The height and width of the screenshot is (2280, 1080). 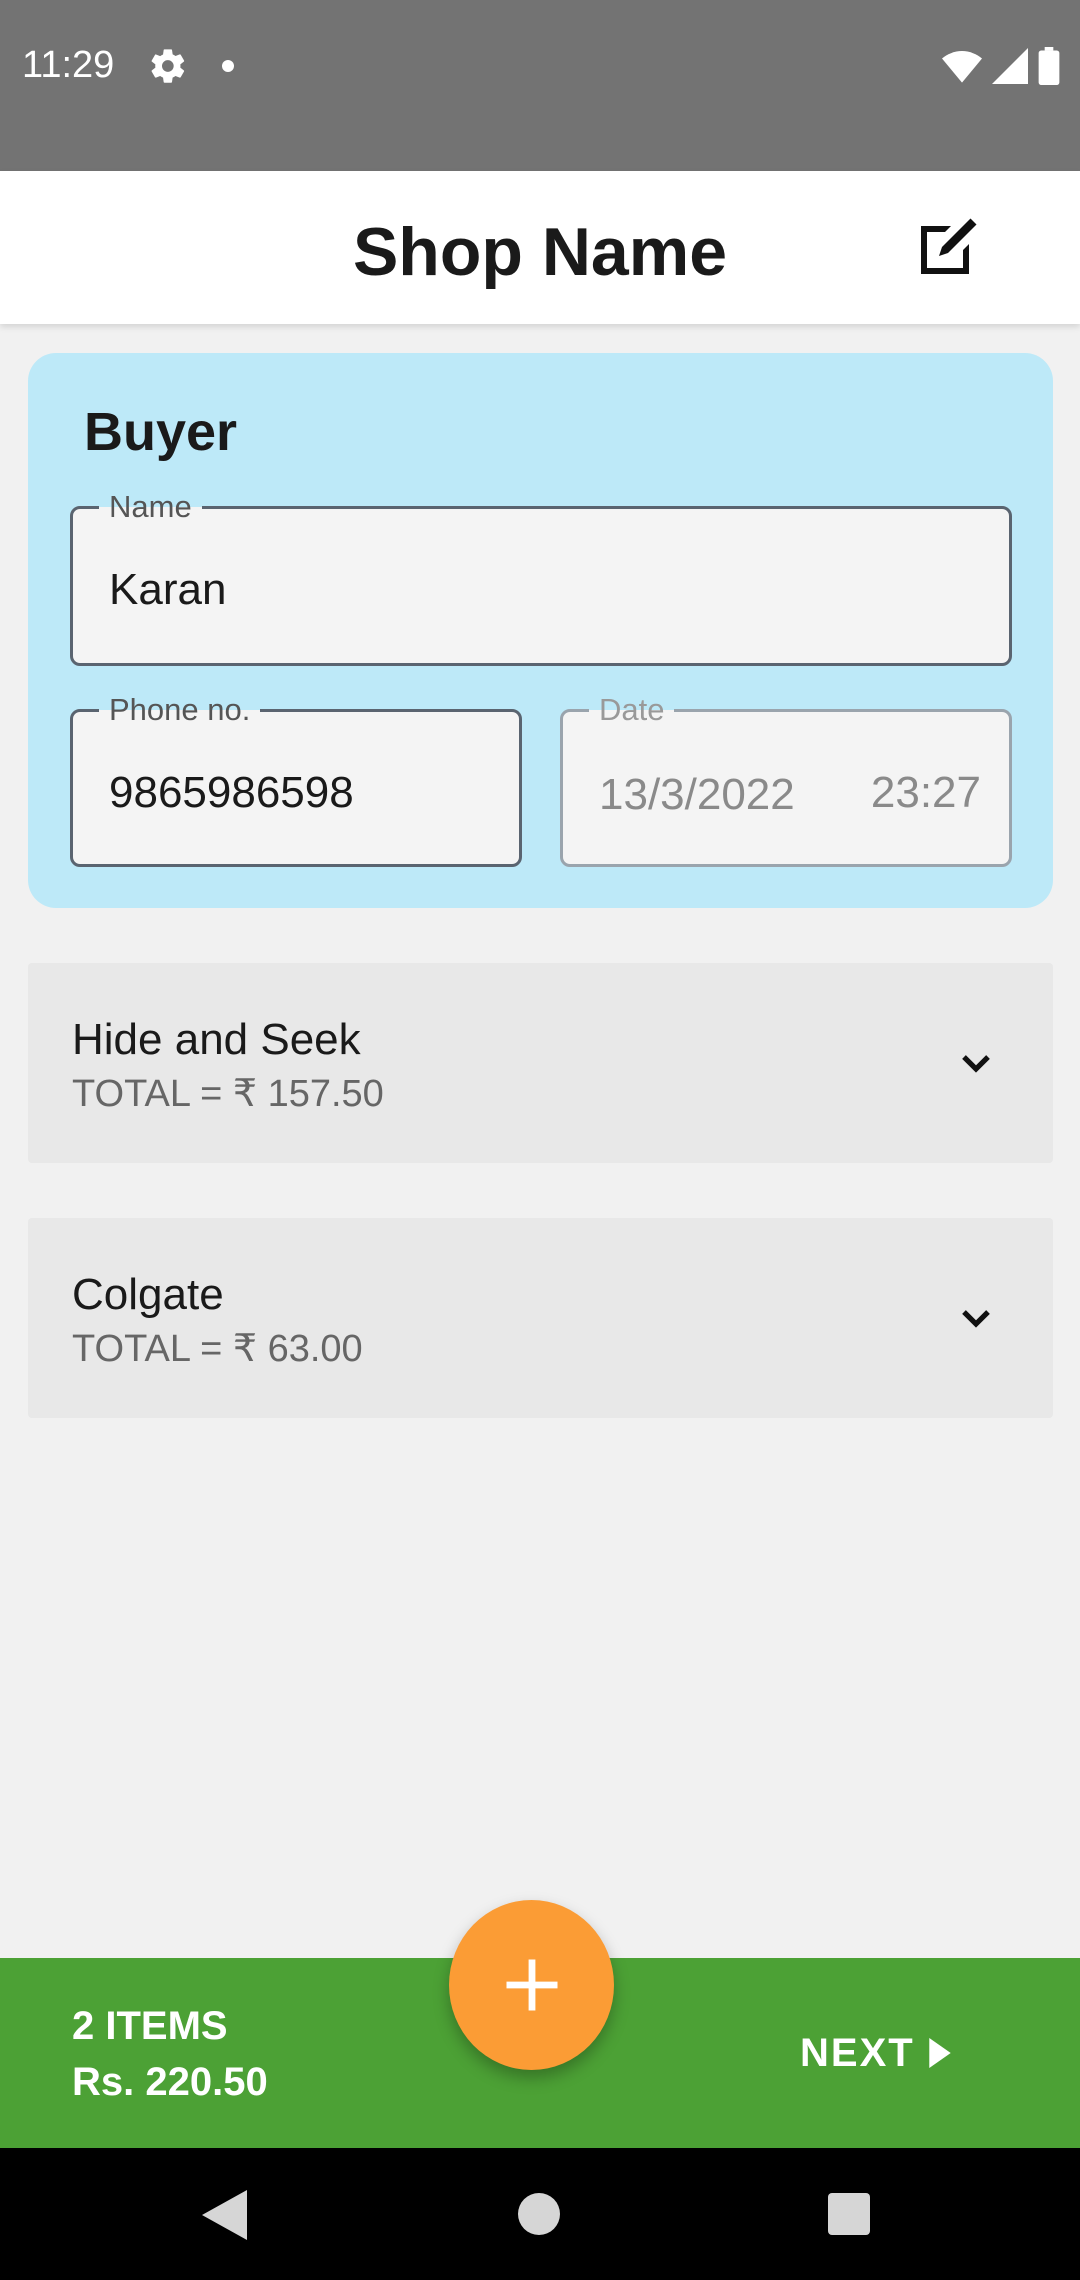 What do you see at coordinates (925, 792) in the screenshot?
I see `time-value: 23:27` at bounding box center [925, 792].